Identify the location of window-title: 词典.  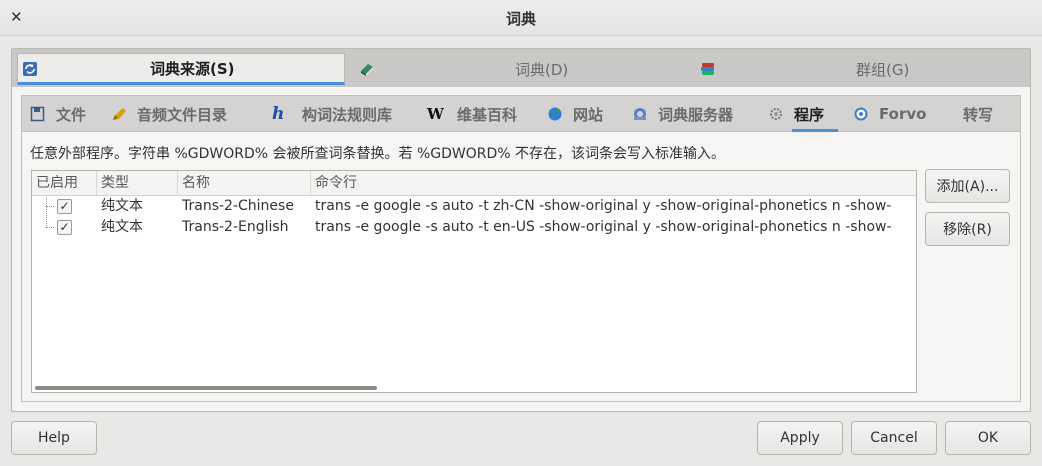
(520, 19).